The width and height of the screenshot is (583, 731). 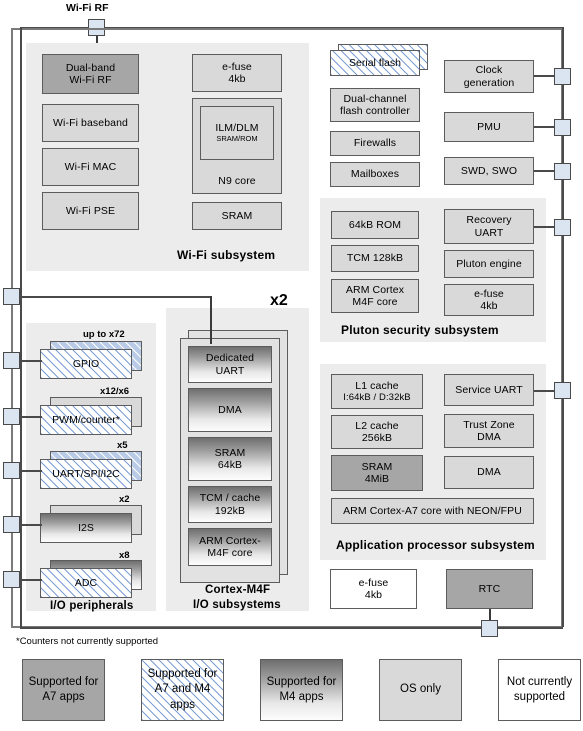 What do you see at coordinates (562, 76) in the screenshot?
I see `pin-clock` at bounding box center [562, 76].